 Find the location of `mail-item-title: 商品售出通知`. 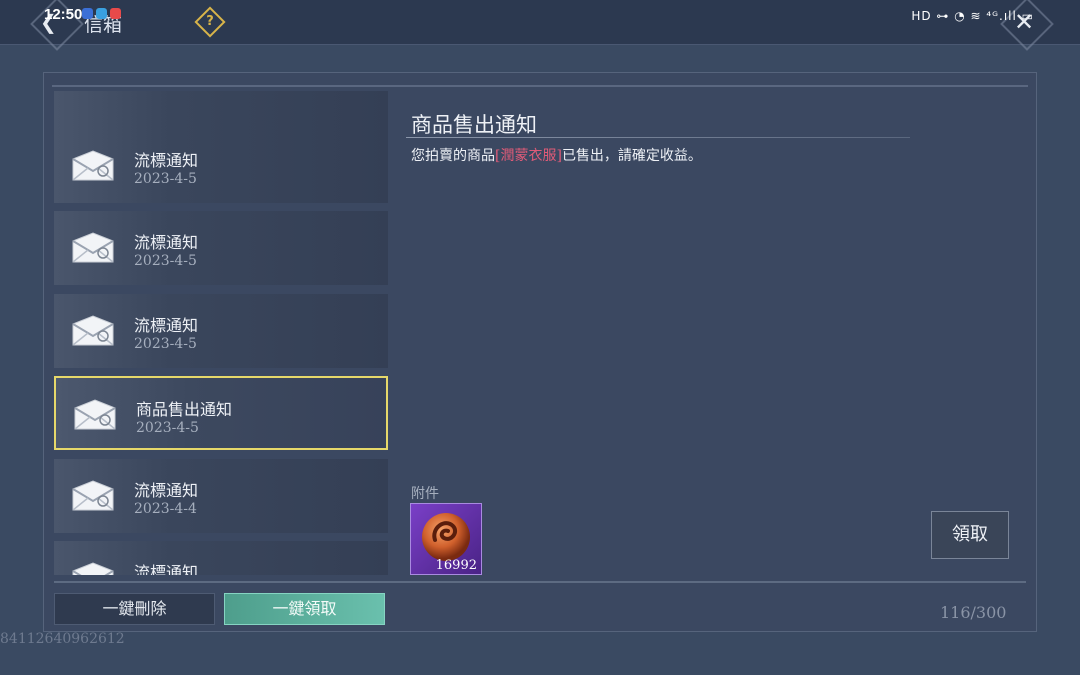

mail-item-title: 商品售出通知 is located at coordinates (184, 409).